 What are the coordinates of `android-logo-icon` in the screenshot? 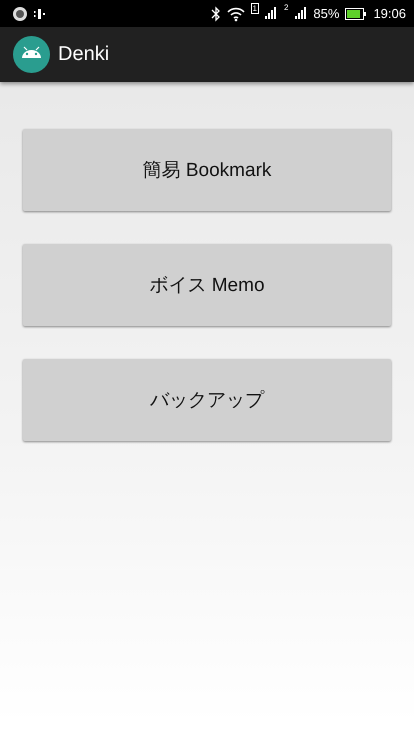 It's located at (31, 54).